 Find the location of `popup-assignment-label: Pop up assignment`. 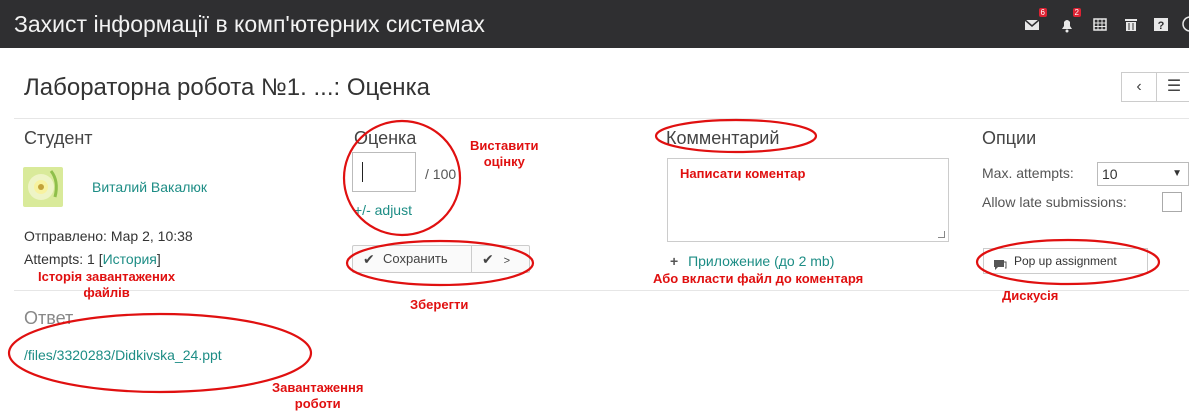

popup-assignment-label: Pop up assignment is located at coordinates (1065, 261).